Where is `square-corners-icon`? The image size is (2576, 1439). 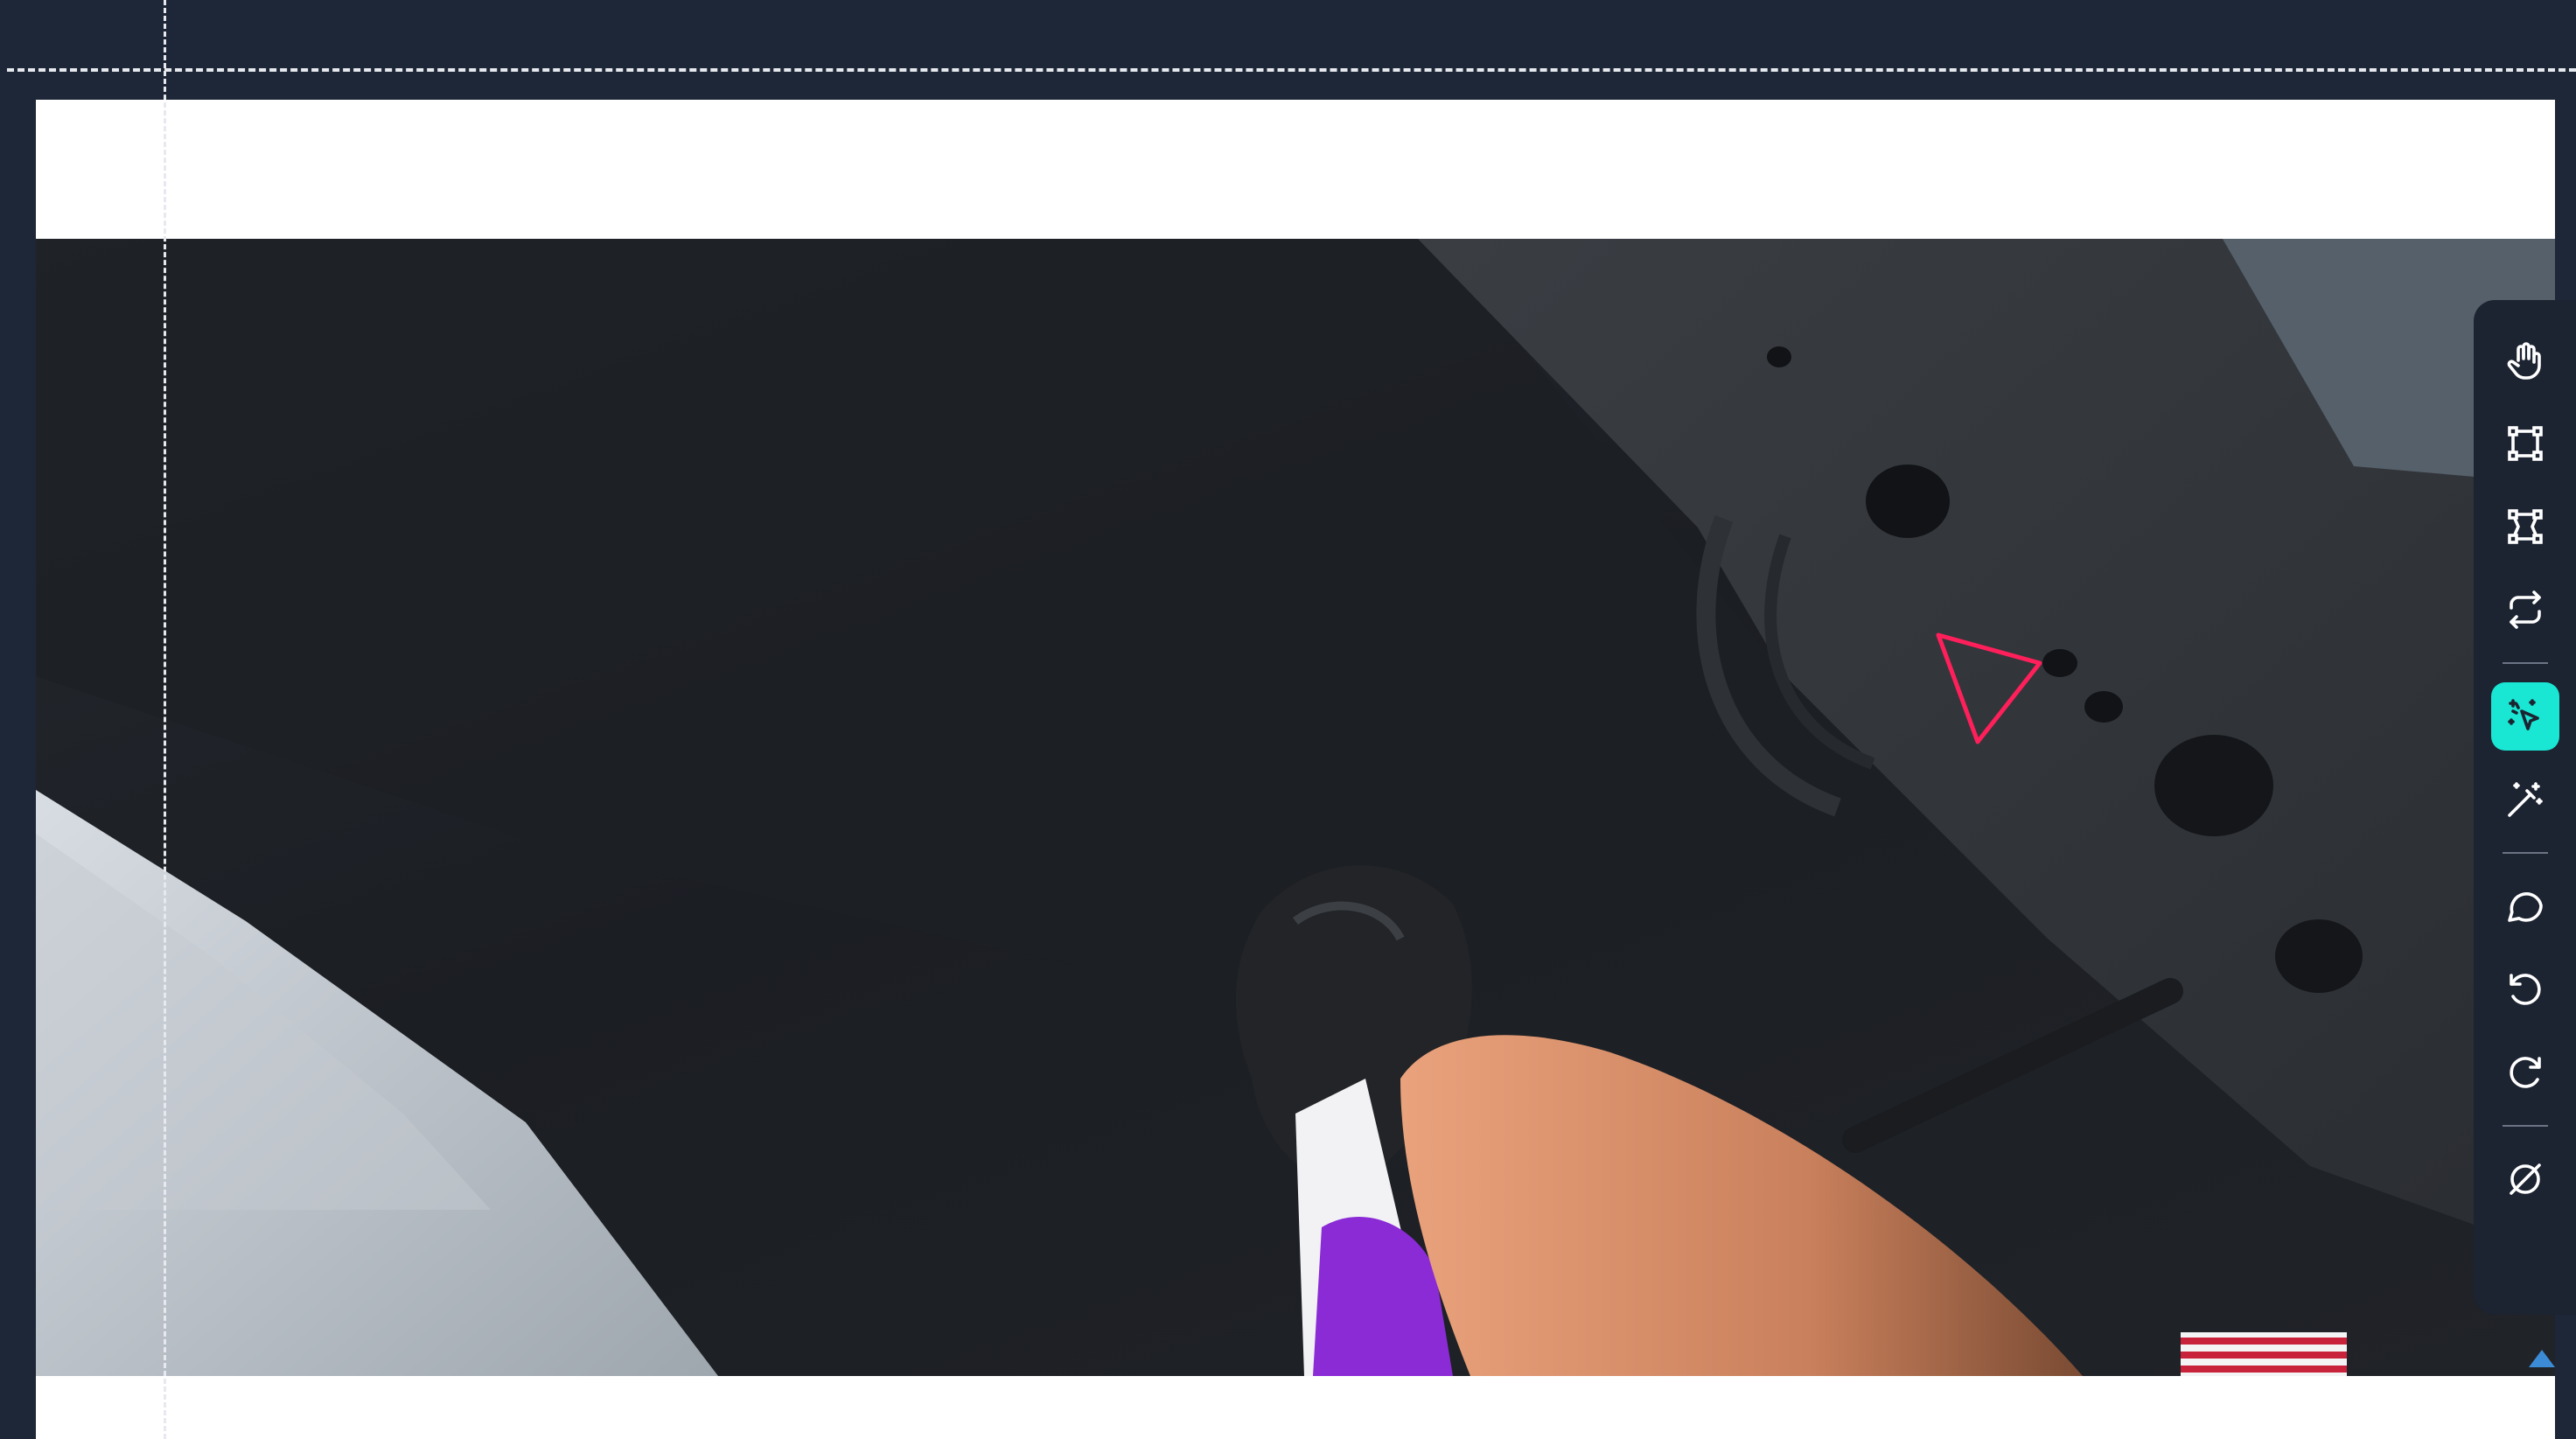 square-corners-icon is located at coordinates (2525, 443).